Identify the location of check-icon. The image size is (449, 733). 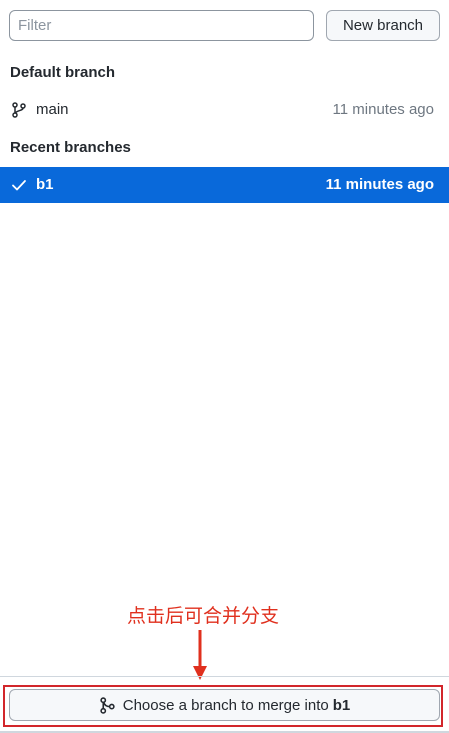
(19, 185).